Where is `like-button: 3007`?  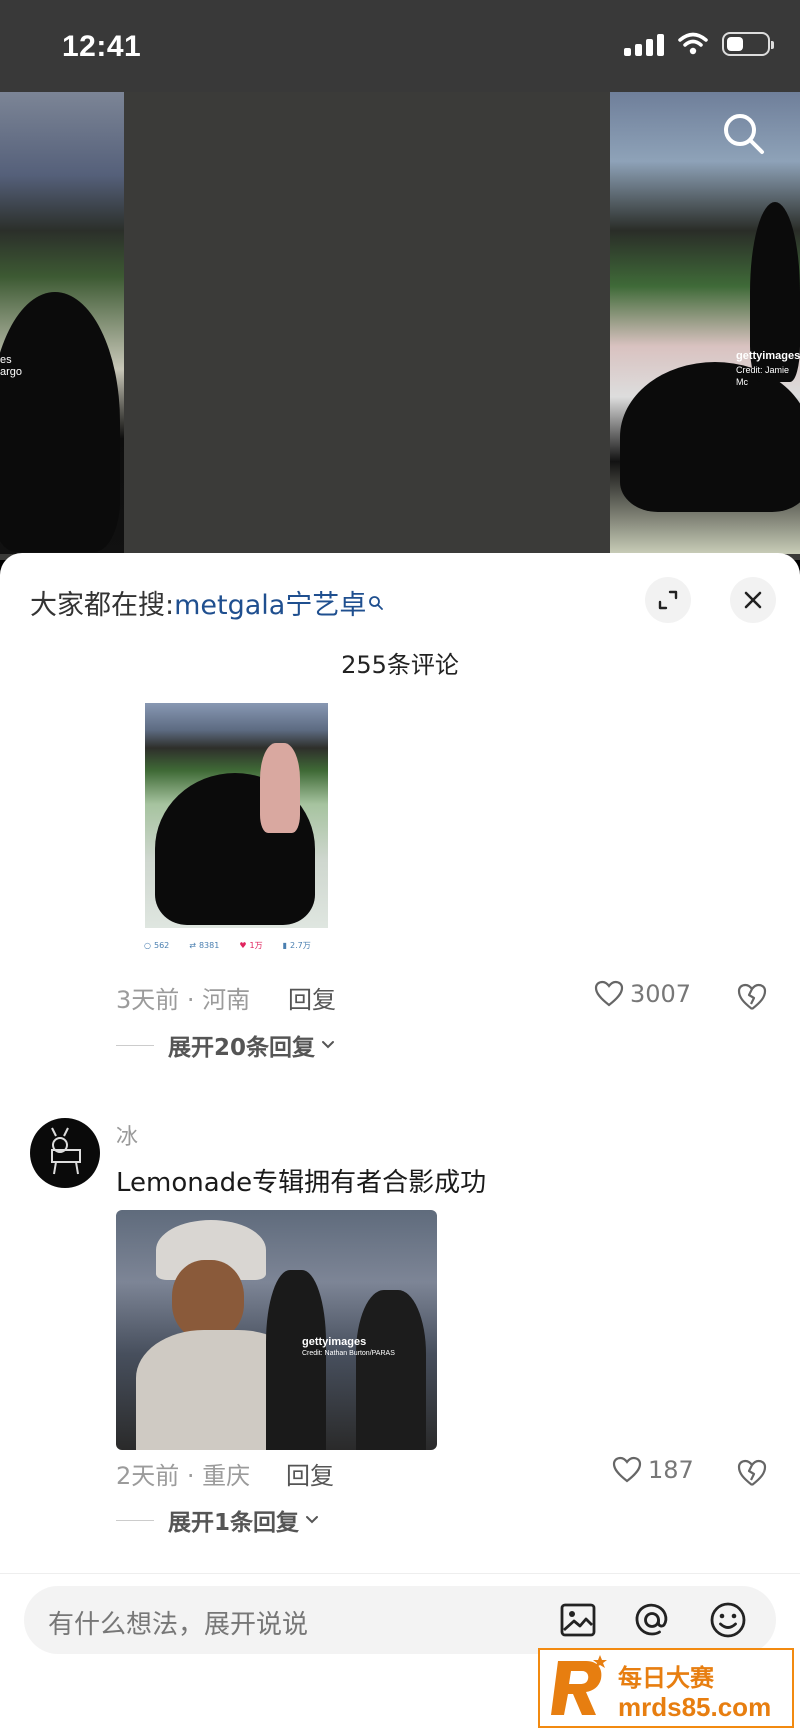
like-button: 3007 is located at coordinates (642, 994).